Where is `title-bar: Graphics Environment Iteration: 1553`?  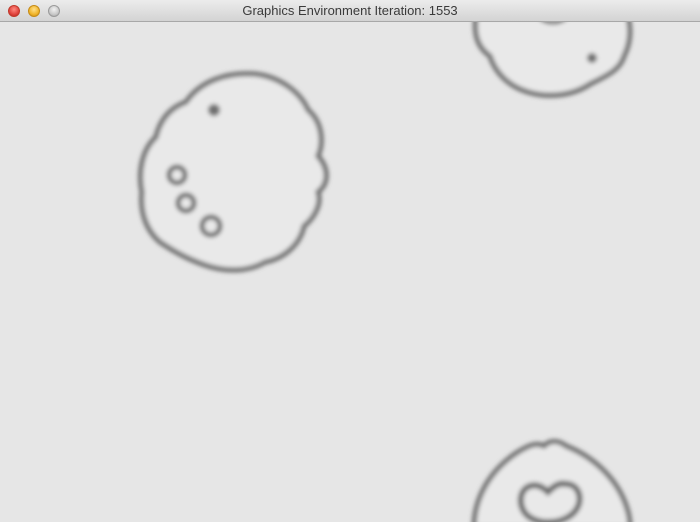 title-bar: Graphics Environment Iteration: 1553 is located at coordinates (350, 11).